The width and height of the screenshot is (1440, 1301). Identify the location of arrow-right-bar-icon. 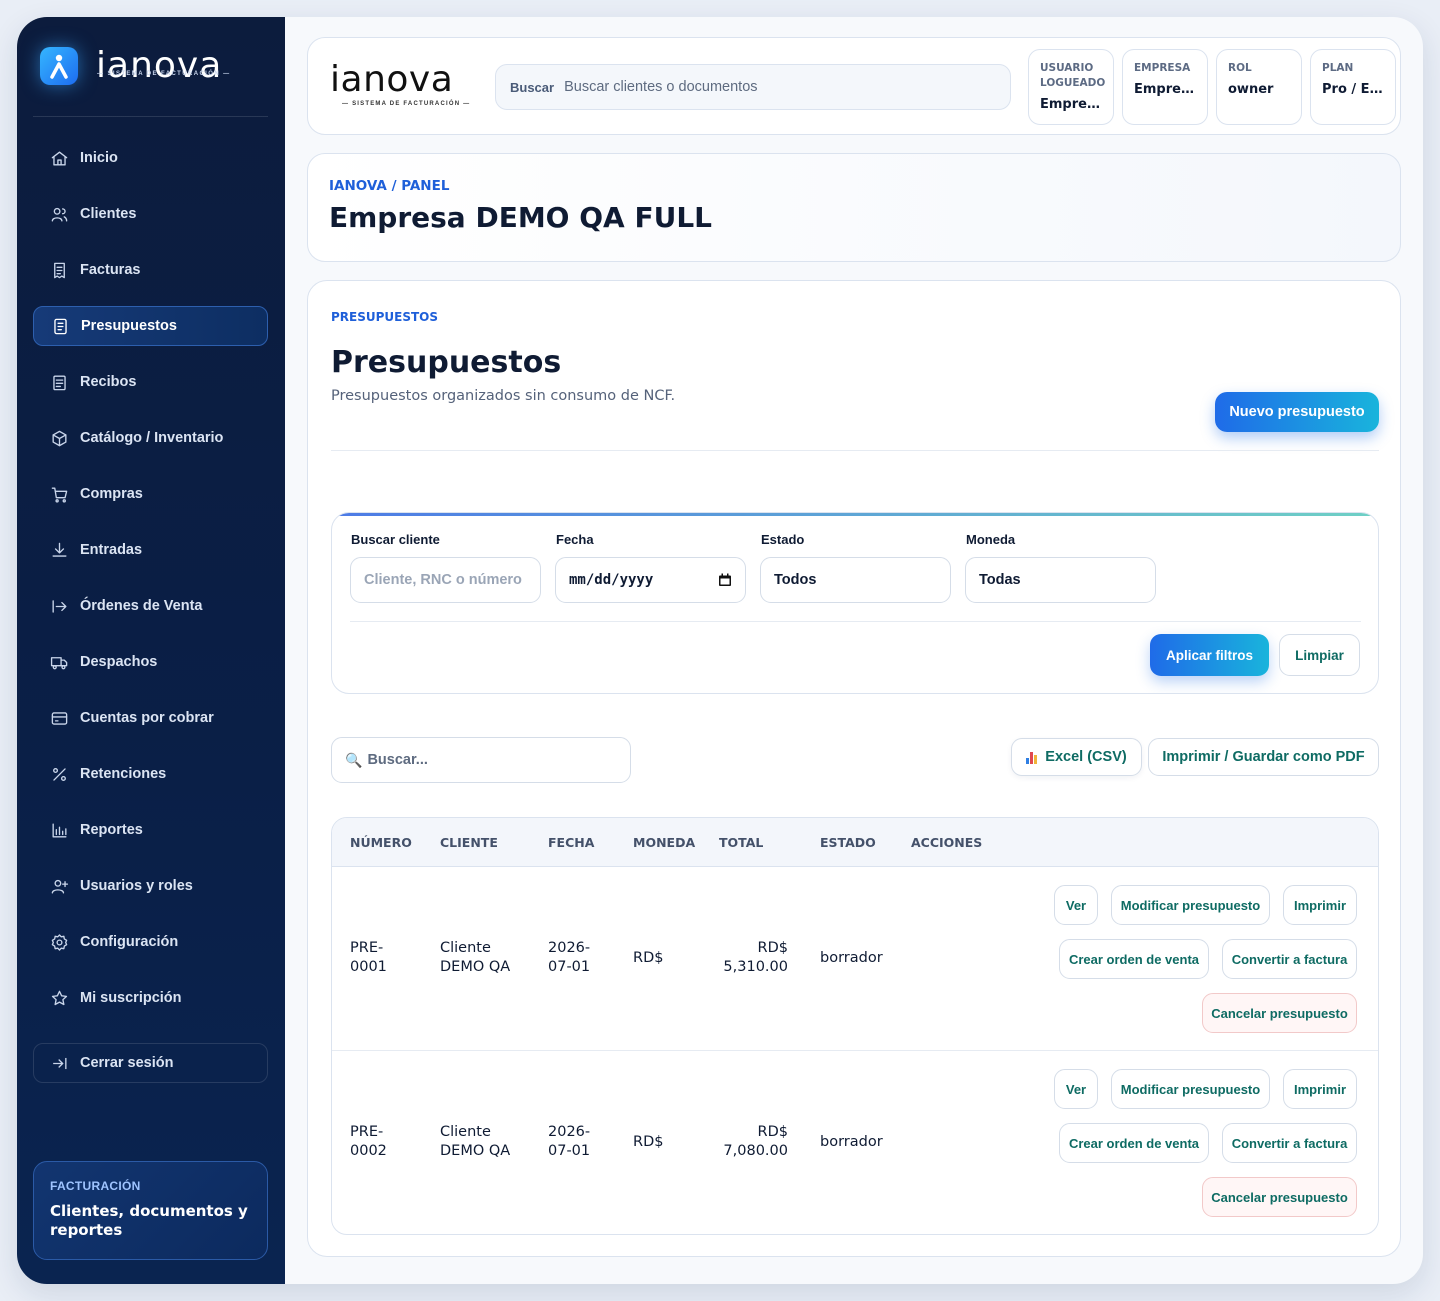
(59, 606).